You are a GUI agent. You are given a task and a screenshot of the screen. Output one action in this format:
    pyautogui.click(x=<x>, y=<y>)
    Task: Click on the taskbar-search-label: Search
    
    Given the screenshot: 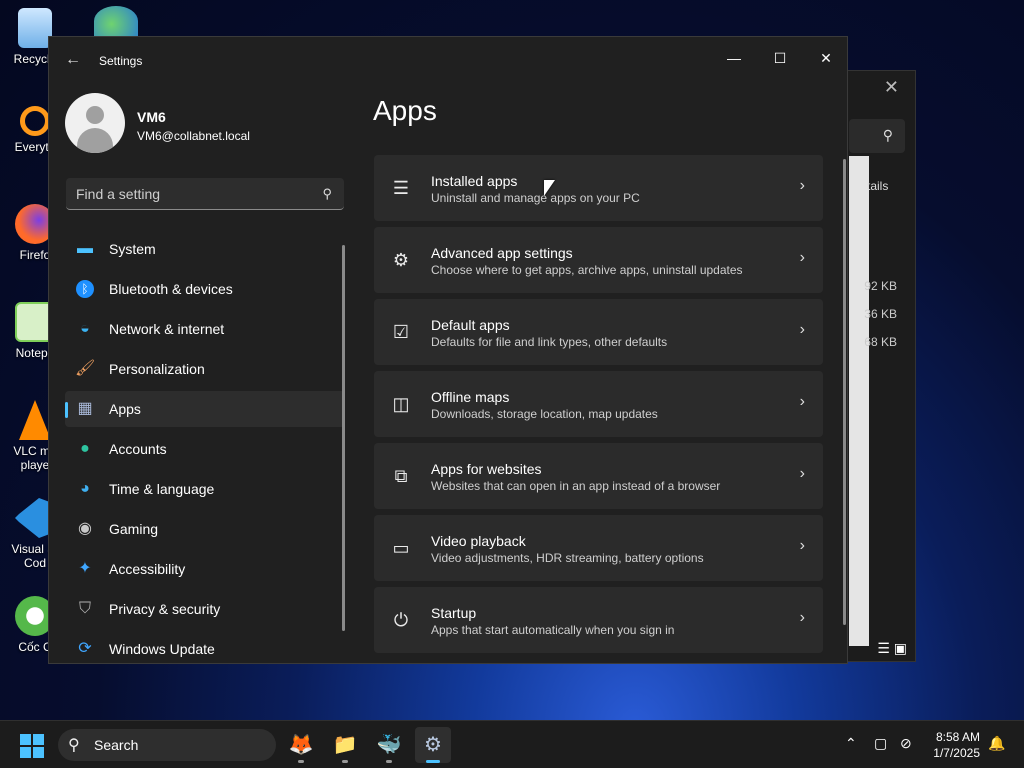 What is the action you would take?
    pyautogui.click(x=116, y=745)
    